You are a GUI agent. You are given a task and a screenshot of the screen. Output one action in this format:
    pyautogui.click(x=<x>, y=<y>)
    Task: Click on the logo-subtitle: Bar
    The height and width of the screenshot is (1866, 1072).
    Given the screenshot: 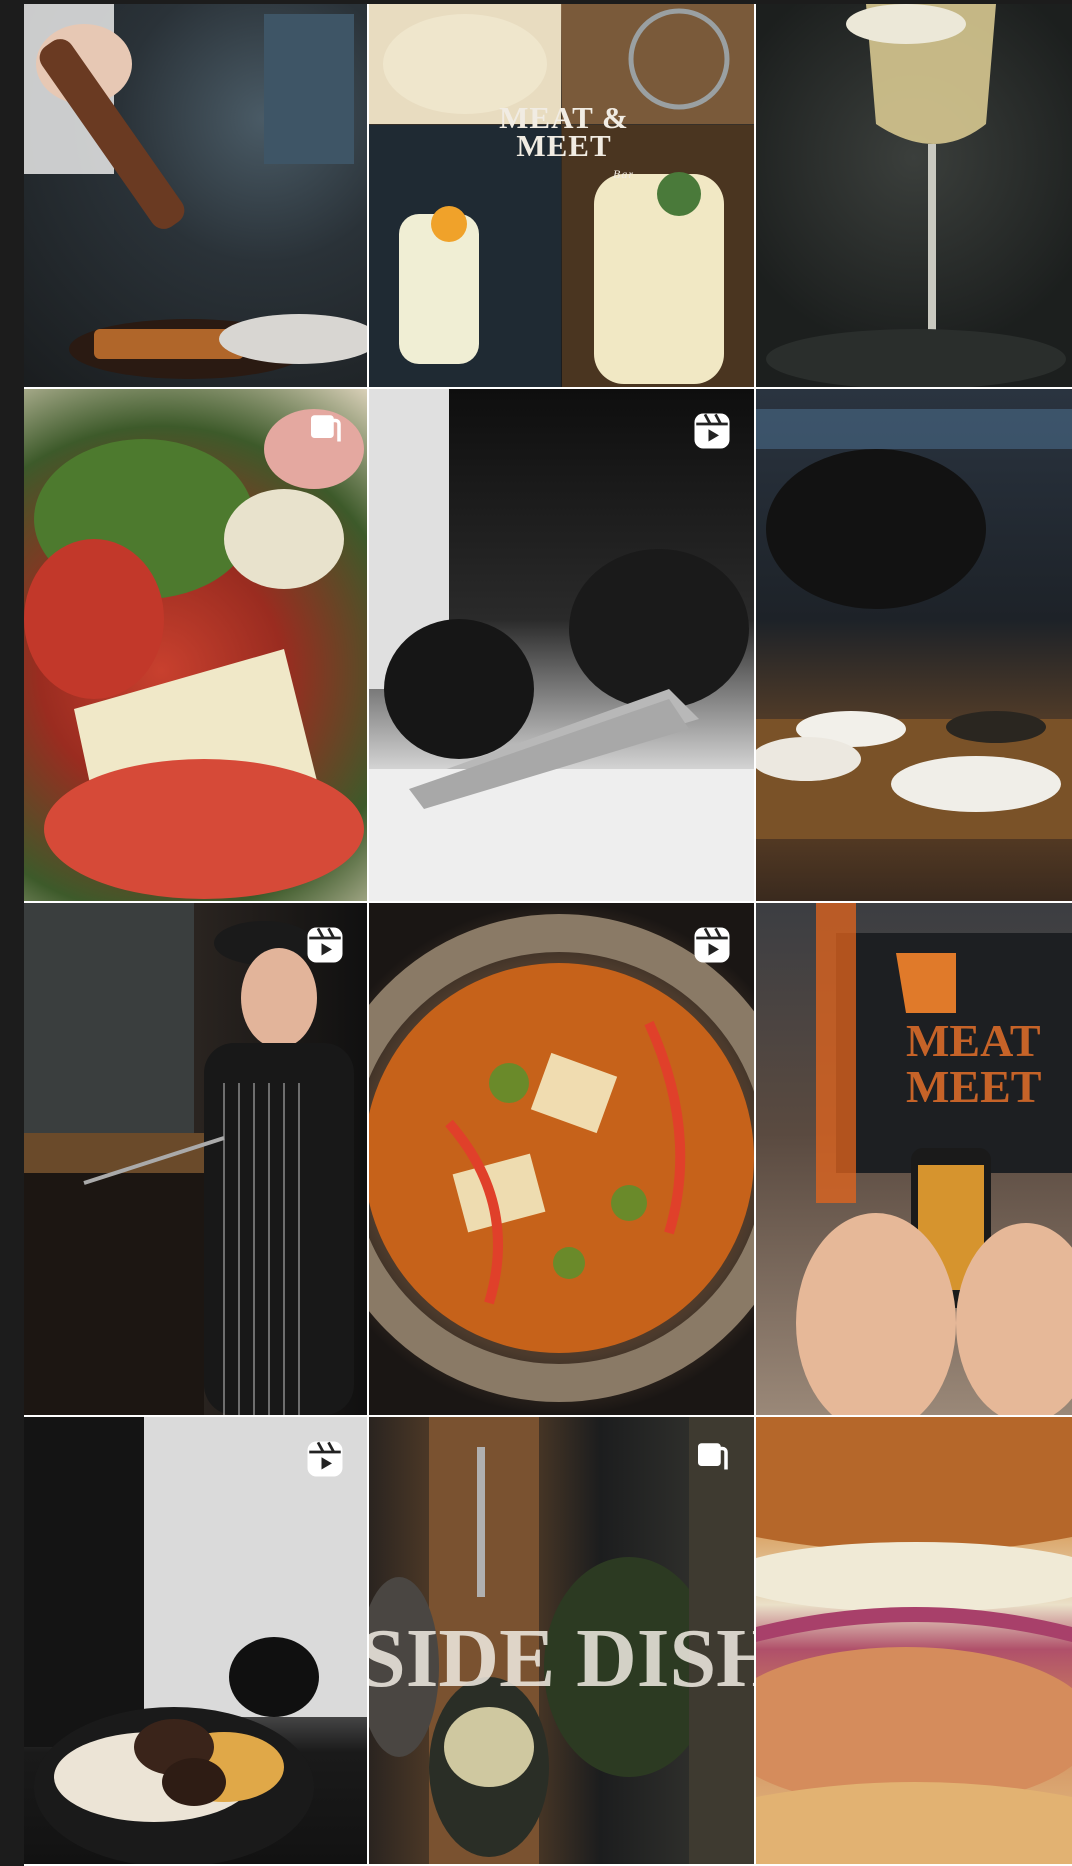 What is the action you would take?
    pyautogui.click(x=623, y=174)
    